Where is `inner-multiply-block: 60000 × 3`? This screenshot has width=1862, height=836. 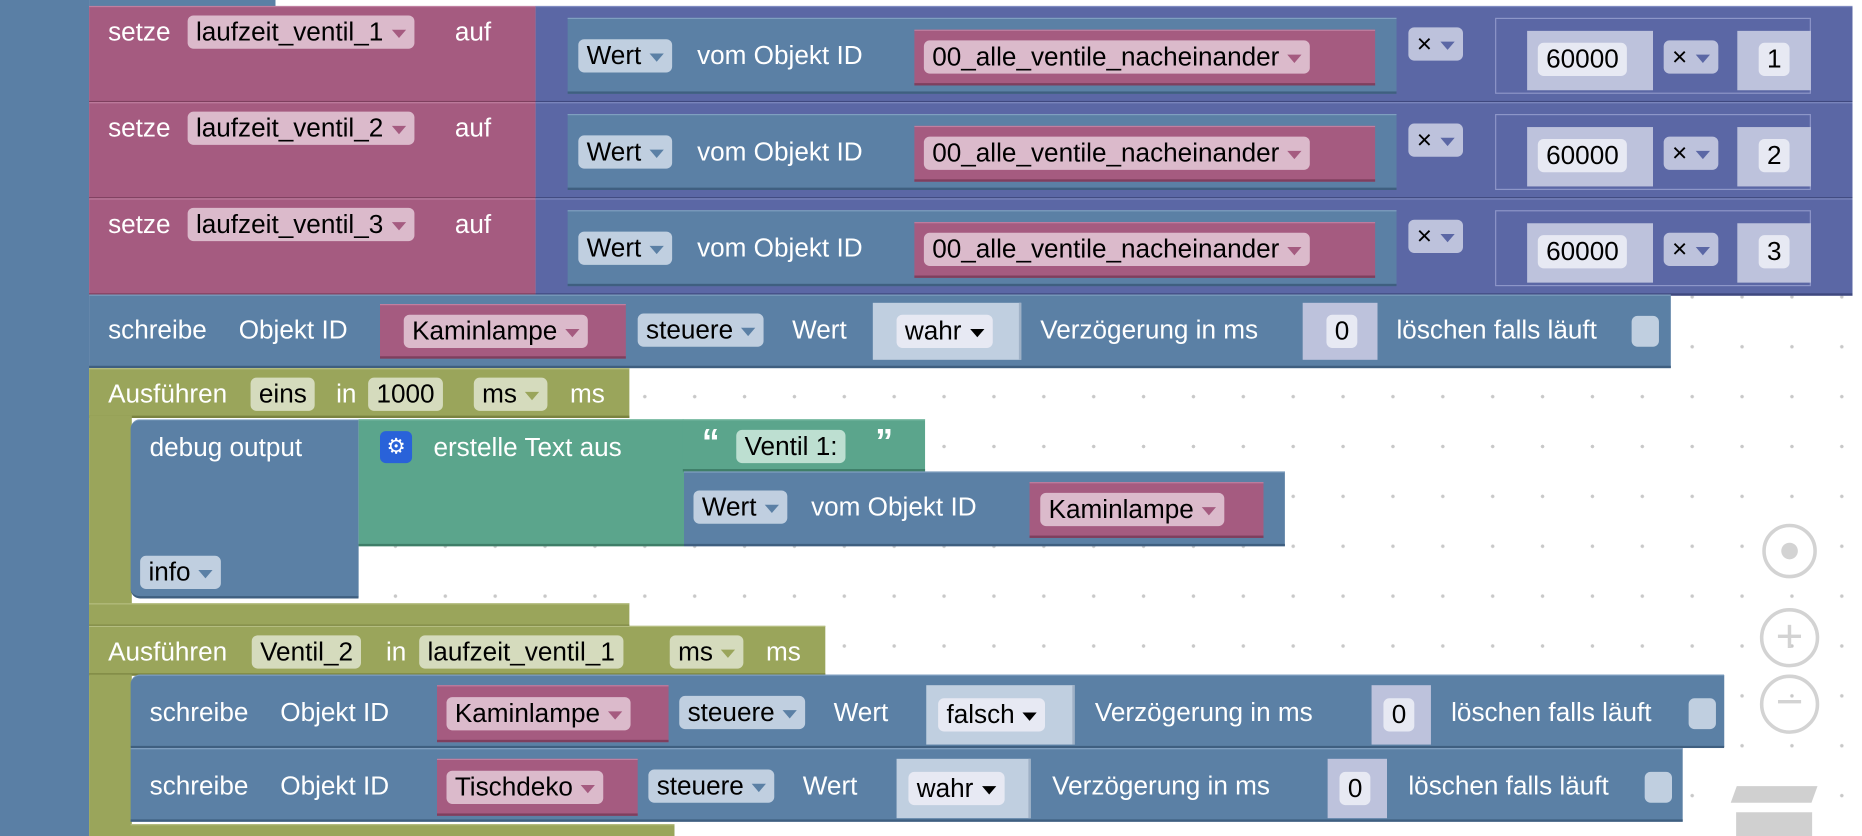 inner-multiply-block: 60000 × 3 is located at coordinates (1653, 248).